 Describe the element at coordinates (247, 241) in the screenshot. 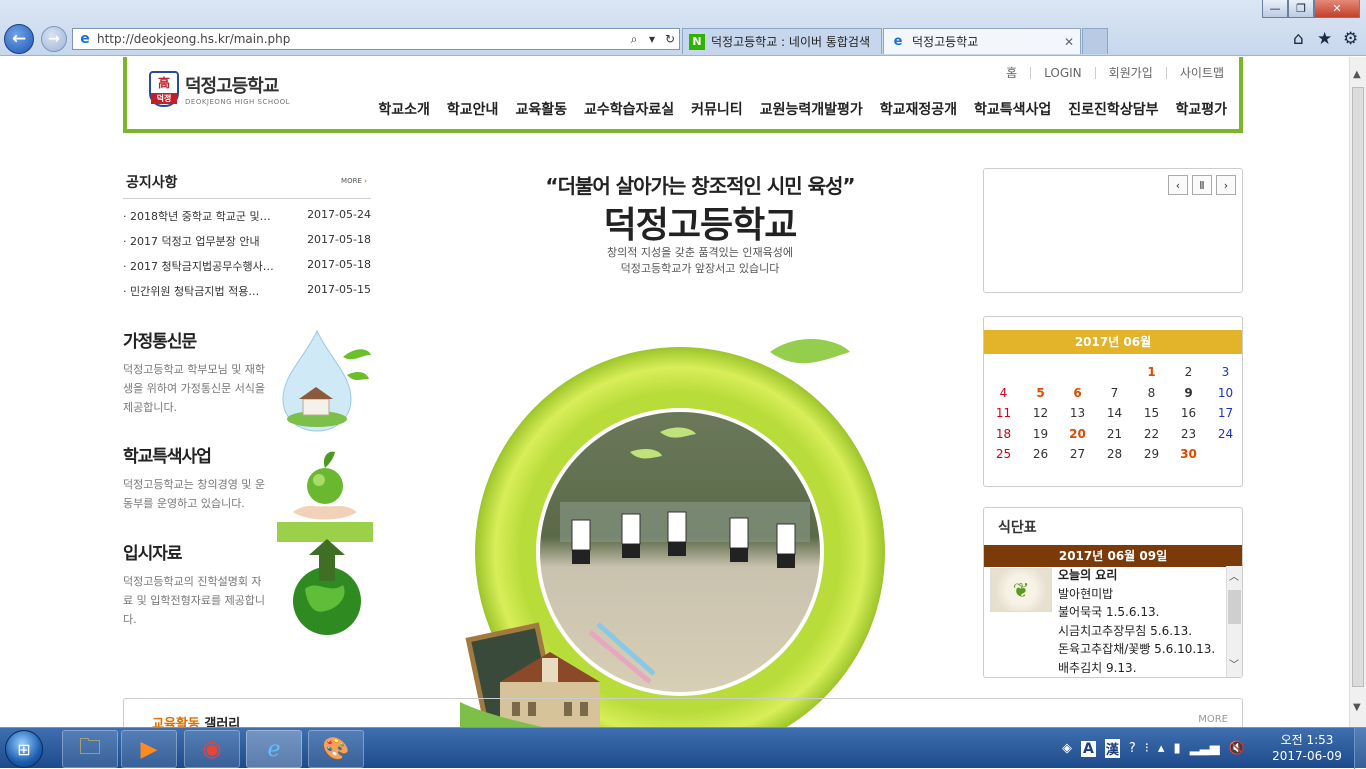

I see `notice-item: · 2017 덕정고 업무분장 안내 2017-05-18` at that location.